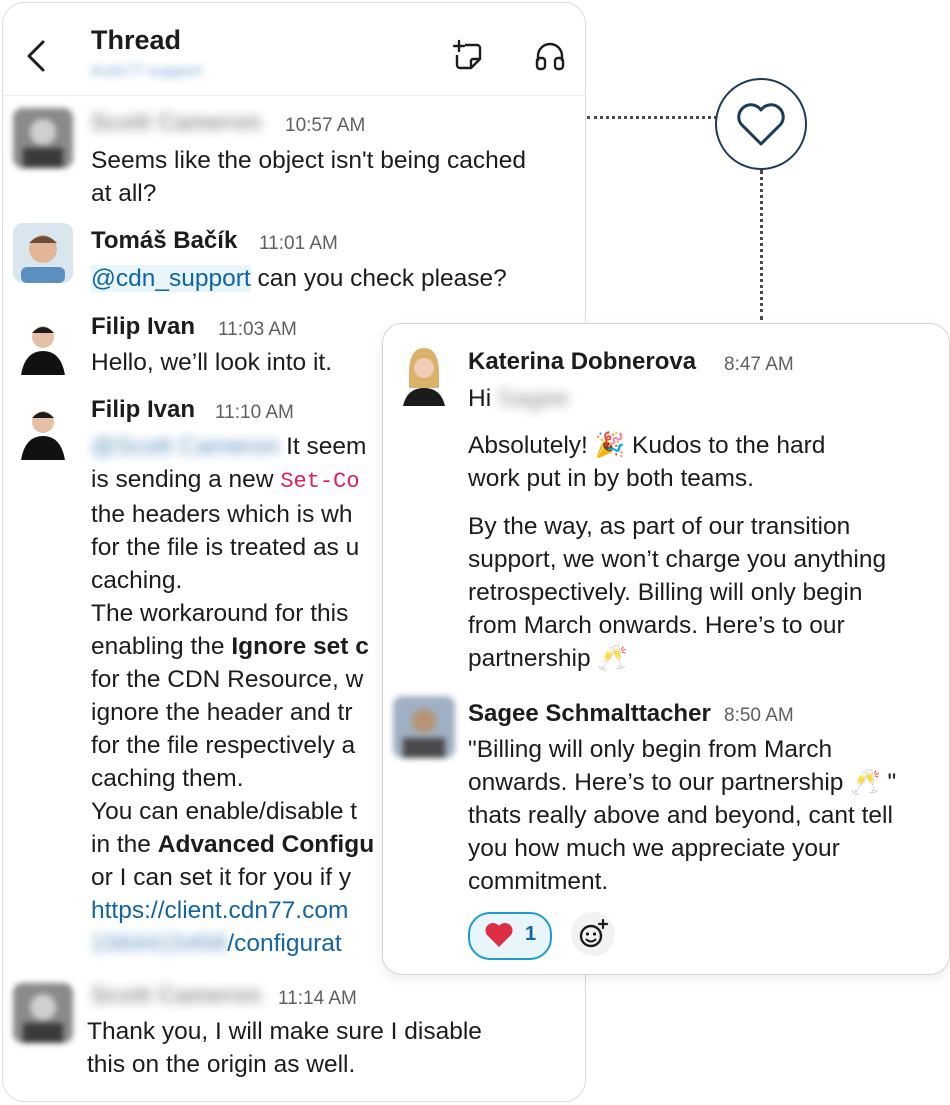 The width and height of the screenshot is (950, 1105). What do you see at coordinates (320, 481) in the screenshot?
I see `inline-code: Set-Co` at bounding box center [320, 481].